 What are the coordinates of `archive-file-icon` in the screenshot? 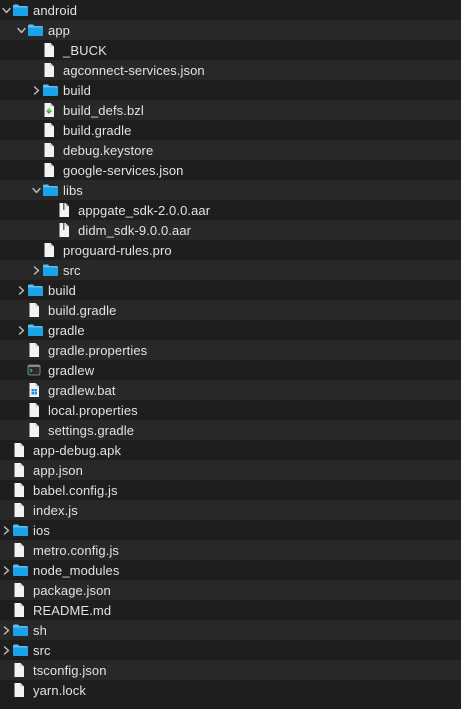 It's located at (66, 230).